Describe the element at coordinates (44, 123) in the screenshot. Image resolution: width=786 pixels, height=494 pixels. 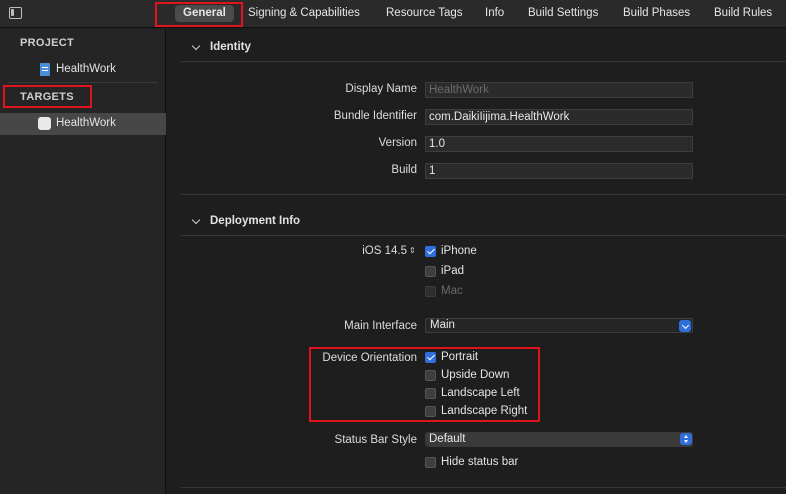
I see `app-target-icon` at that location.